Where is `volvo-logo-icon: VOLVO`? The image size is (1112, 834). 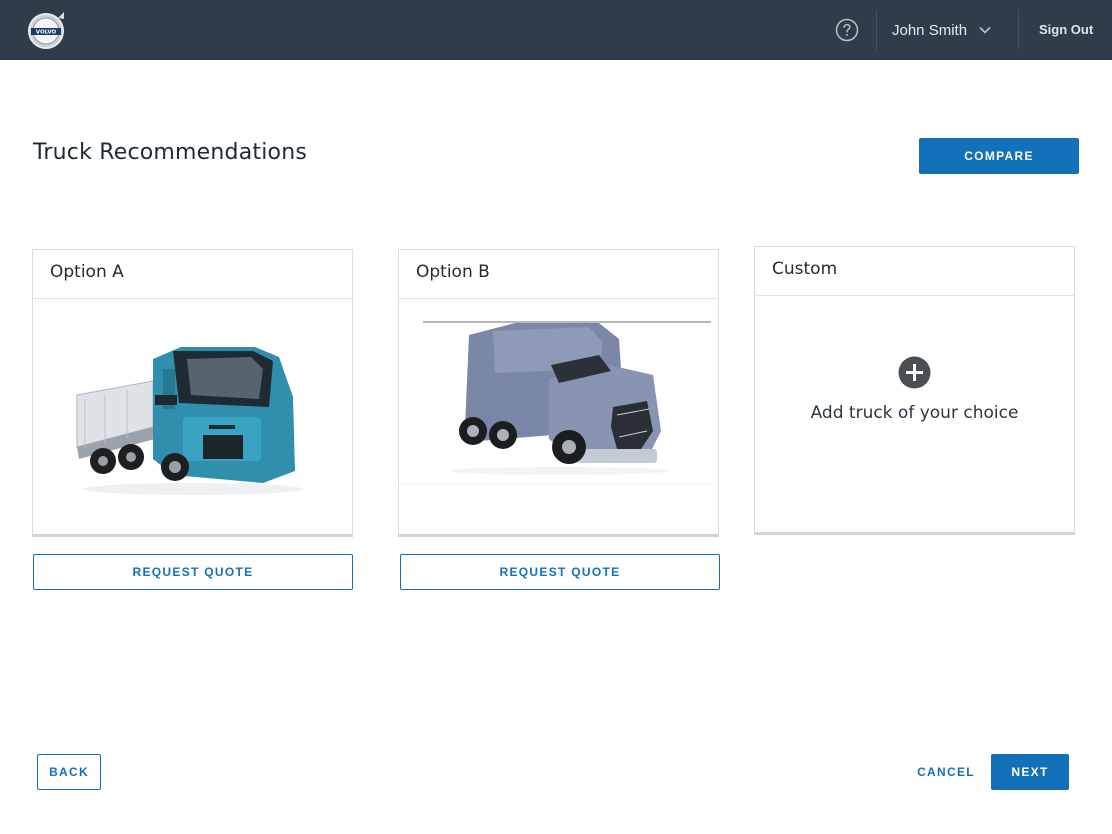
volvo-logo-icon: VOLVO is located at coordinates (46, 31).